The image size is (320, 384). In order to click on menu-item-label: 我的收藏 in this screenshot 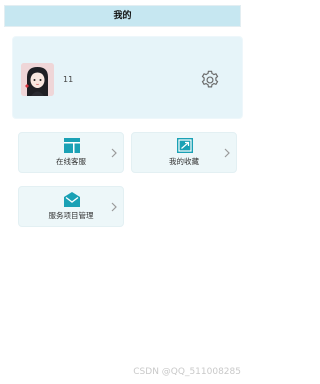, I will do `click(184, 161)`.